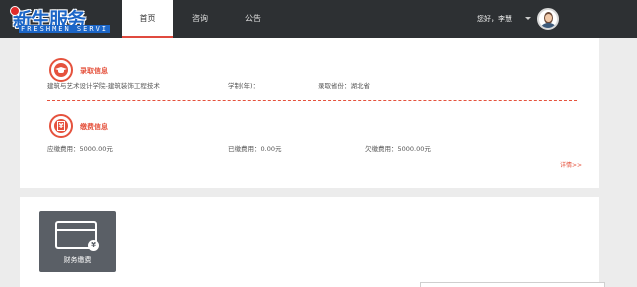 This screenshot has width=637, height=287. What do you see at coordinates (398, 149) in the screenshot?
I see `payment-owed: 欠缴费用：5000.00元` at bounding box center [398, 149].